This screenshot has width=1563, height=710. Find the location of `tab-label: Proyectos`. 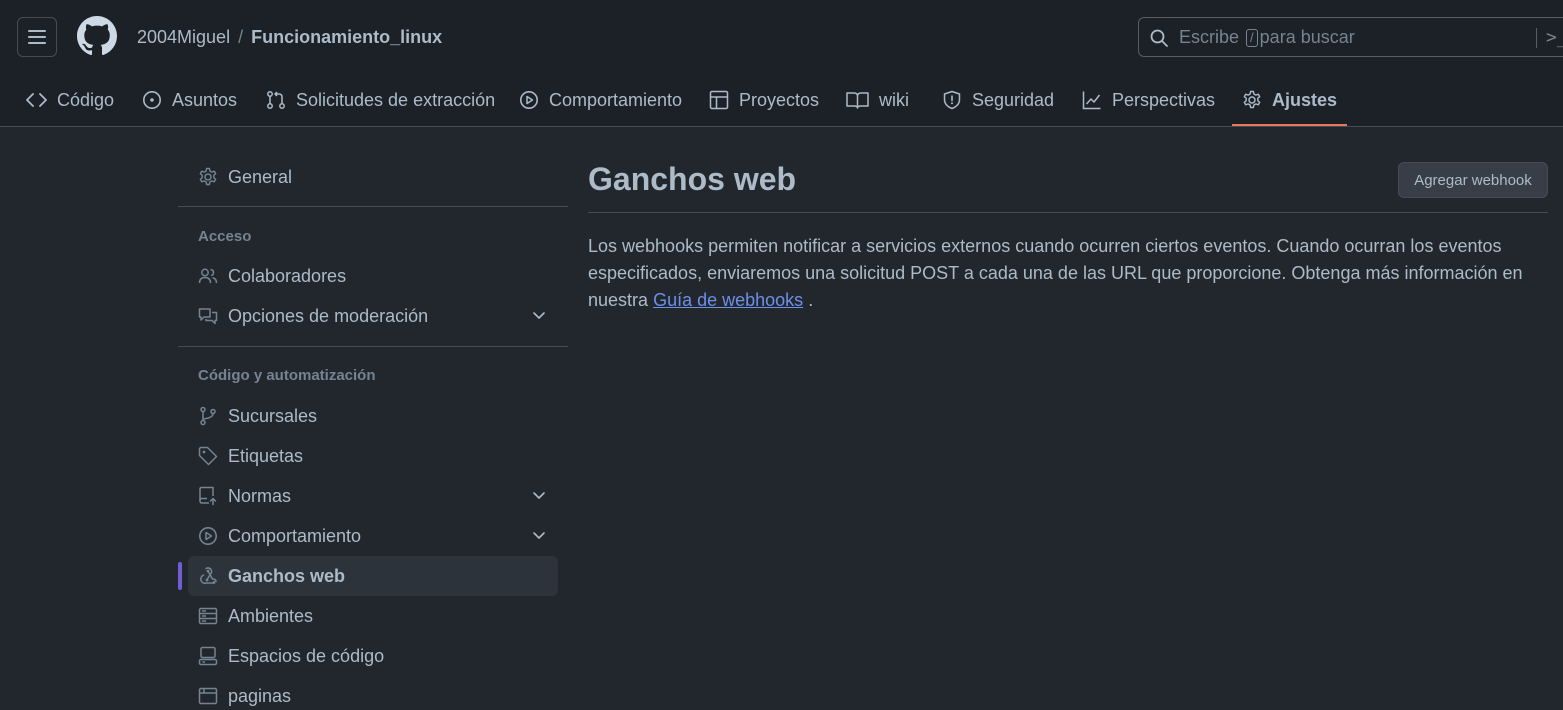

tab-label: Proyectos is located at coordinates (779, 99).